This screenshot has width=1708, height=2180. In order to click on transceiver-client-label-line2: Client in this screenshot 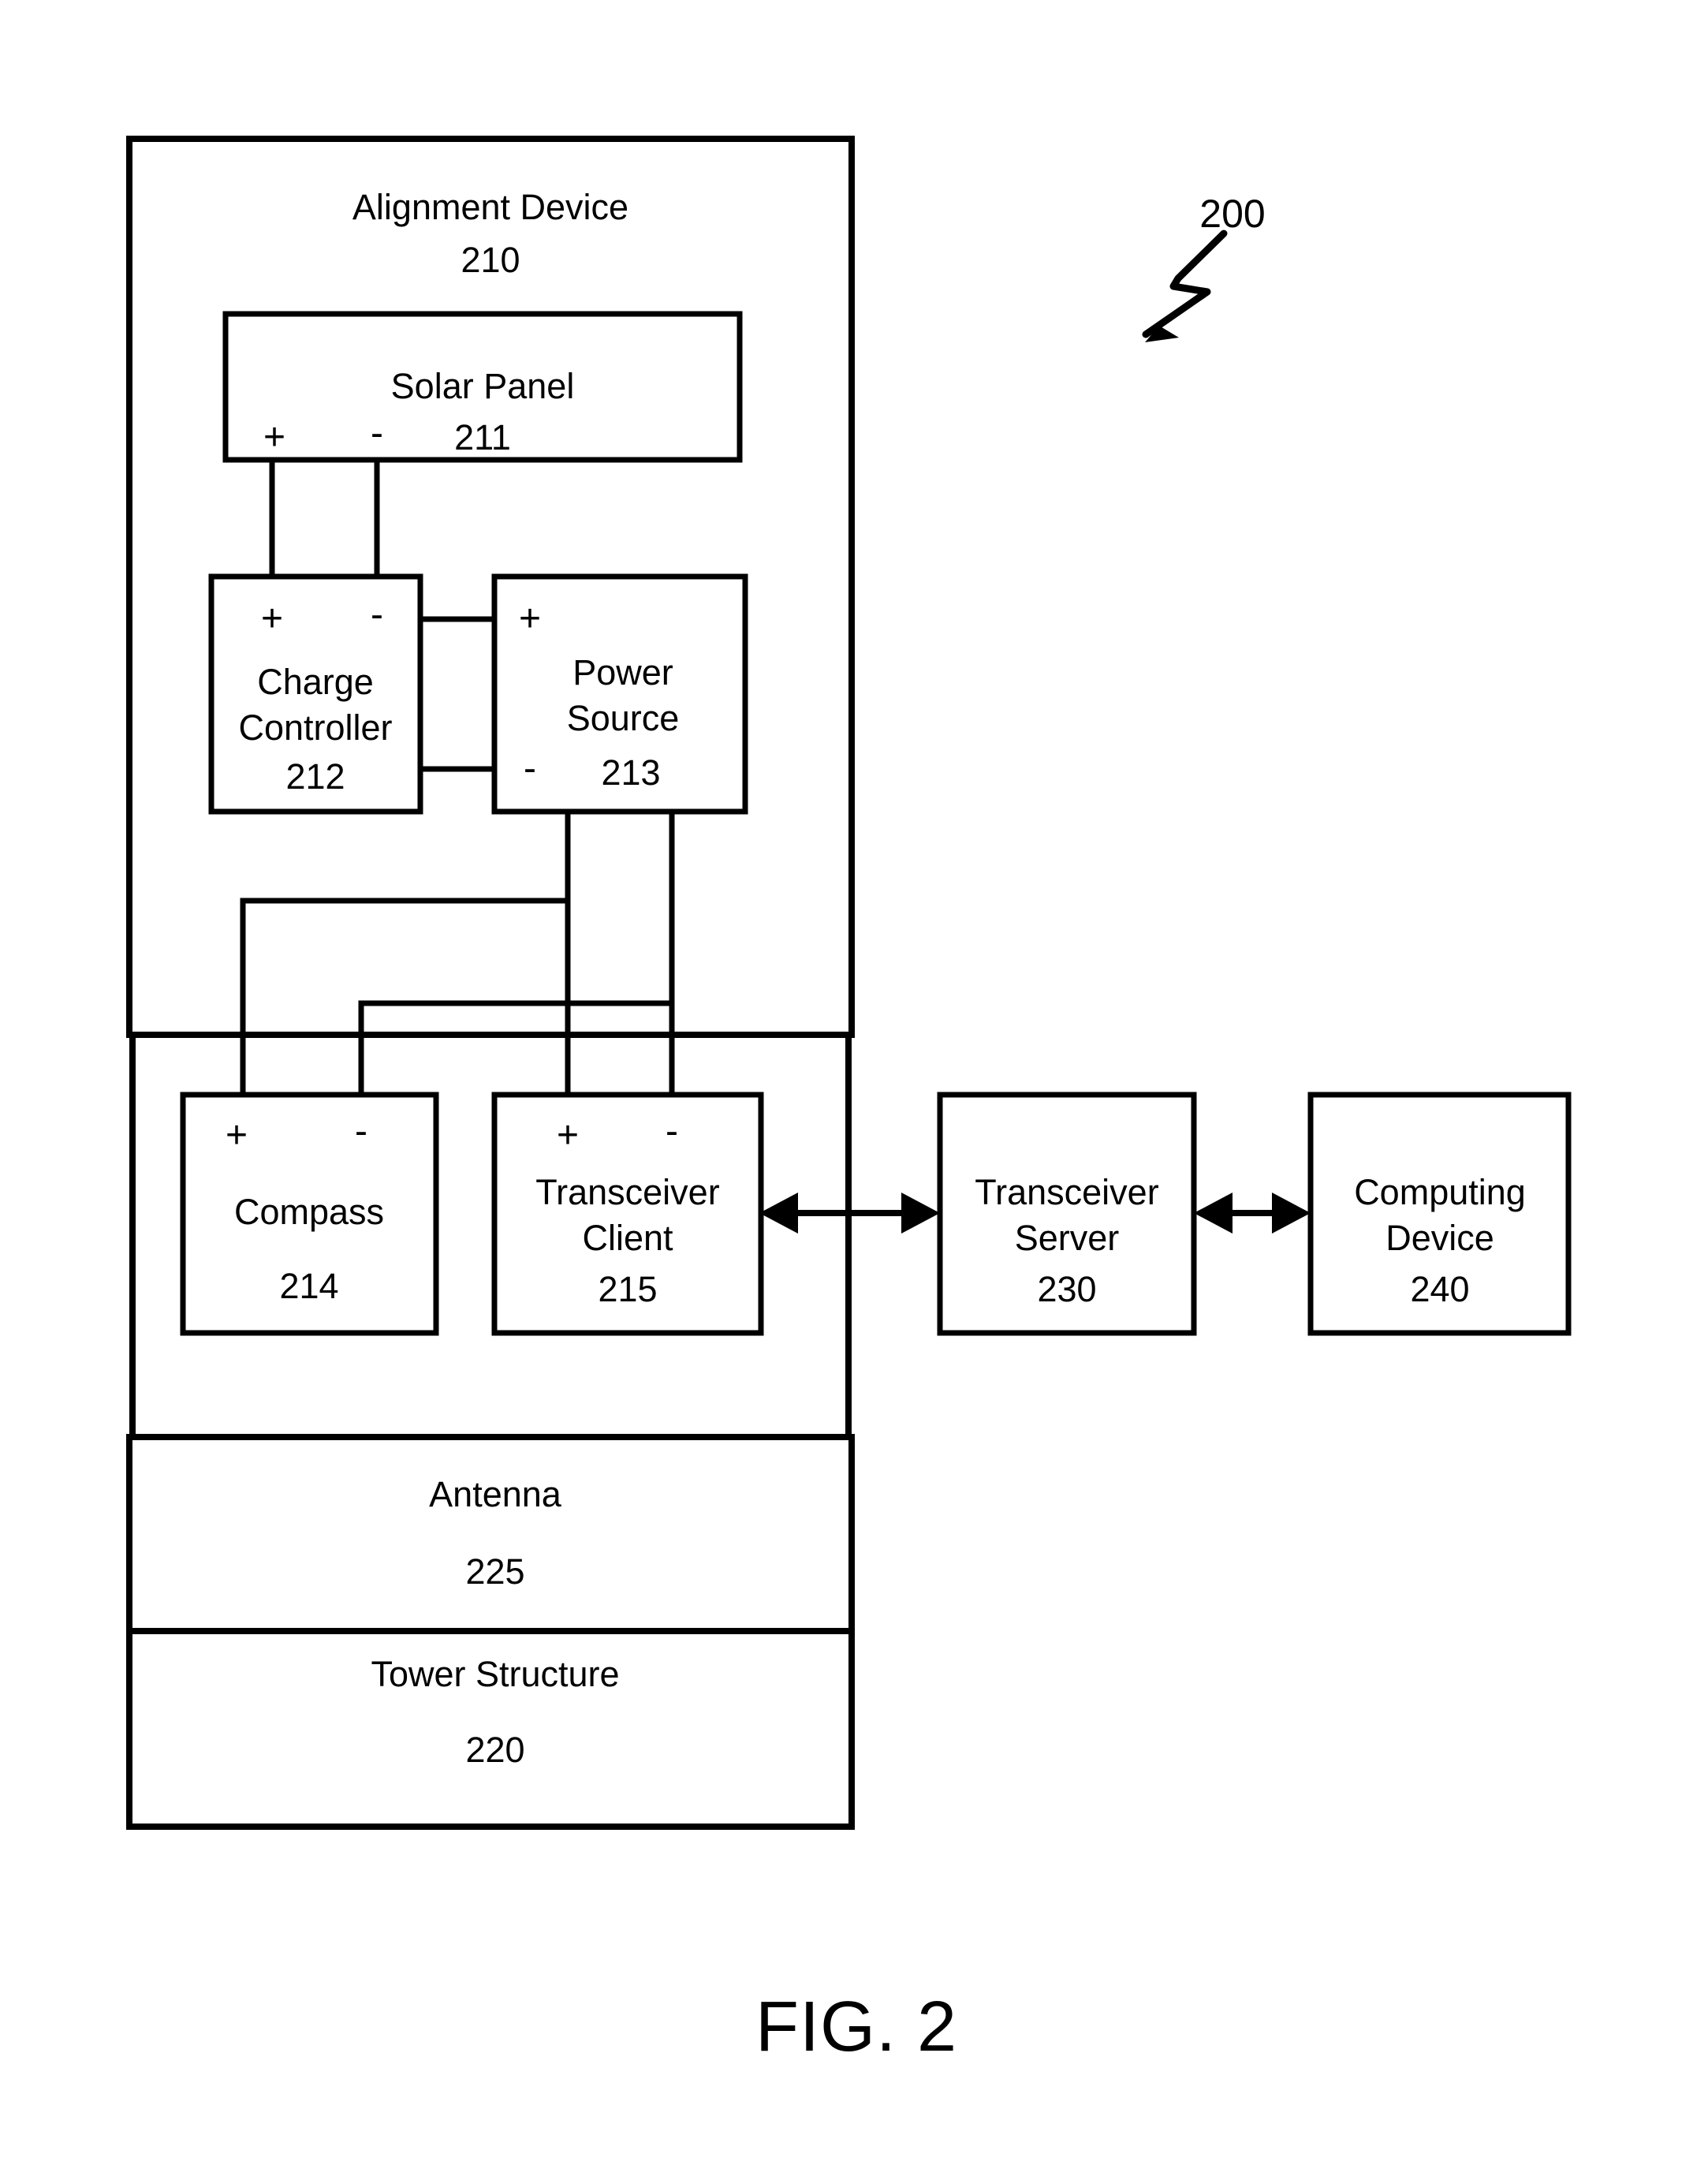, I will do `click(627, 1238)`.